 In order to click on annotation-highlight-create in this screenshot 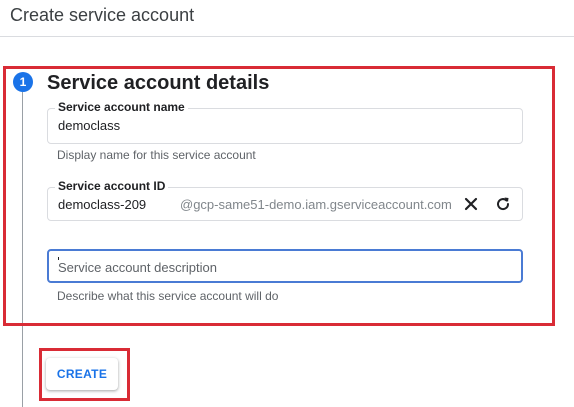, I will do `click(84, 374)`.